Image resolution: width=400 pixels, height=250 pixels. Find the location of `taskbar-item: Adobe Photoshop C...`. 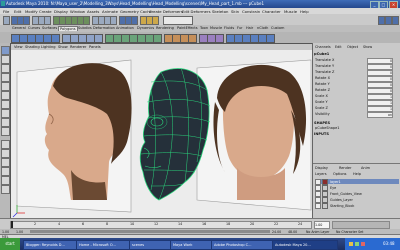

taskbar-item: Adobe Photoshop C... is located at coordinates (243, 244).